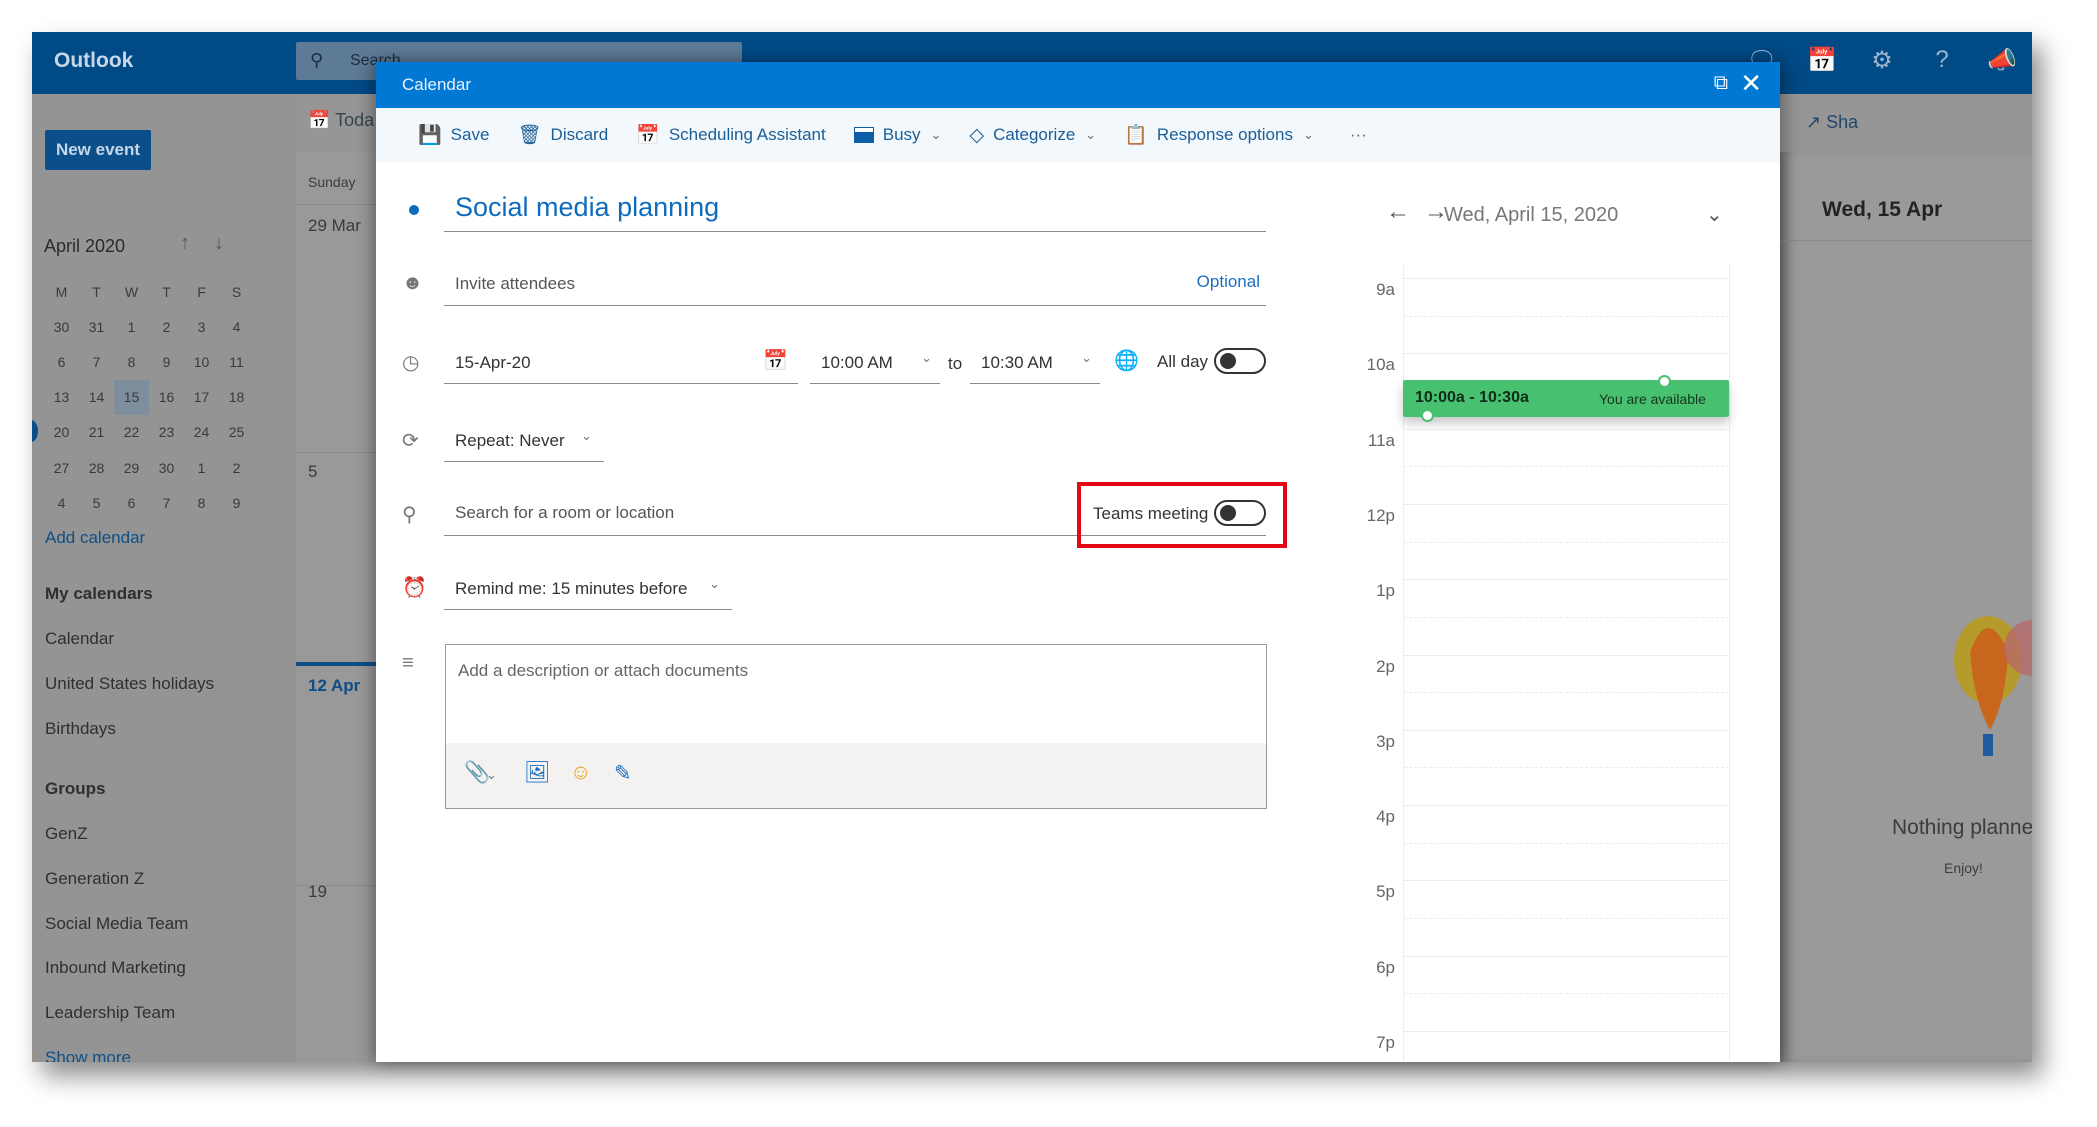  What do you see at coordinates (1822, 60) in the screenshot?
I see `calendar-check-icon: 📅` at bounding box center [1822, 60].